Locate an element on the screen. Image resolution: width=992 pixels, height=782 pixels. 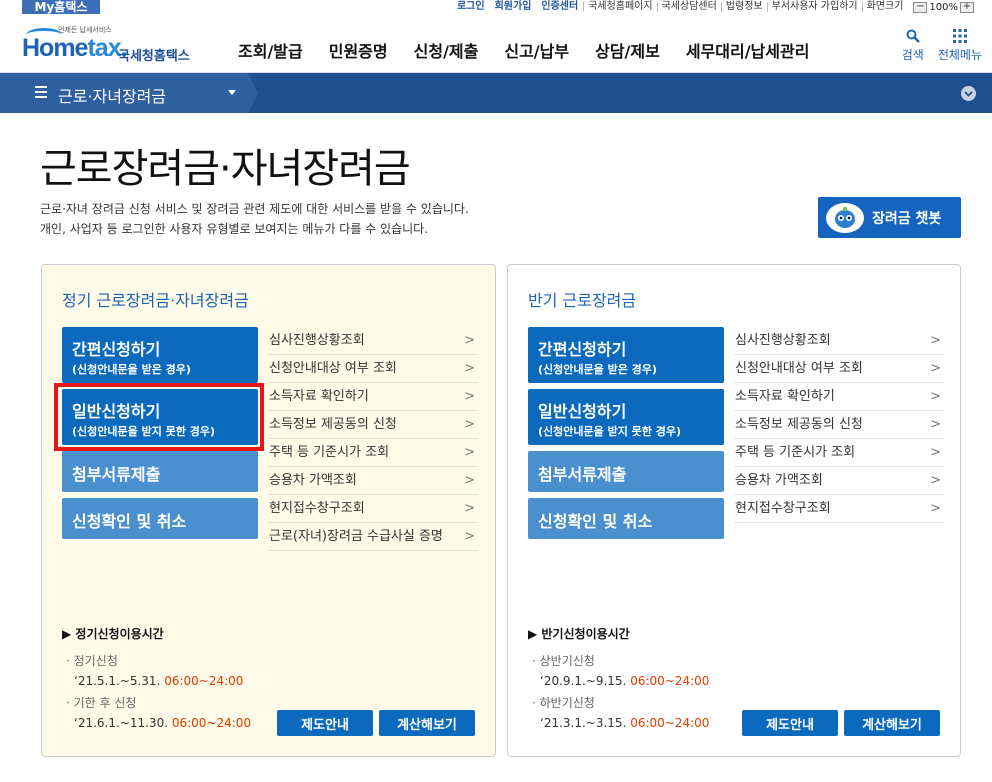
screen-size-label: 화면크기 is located at coordinates (884, 7).